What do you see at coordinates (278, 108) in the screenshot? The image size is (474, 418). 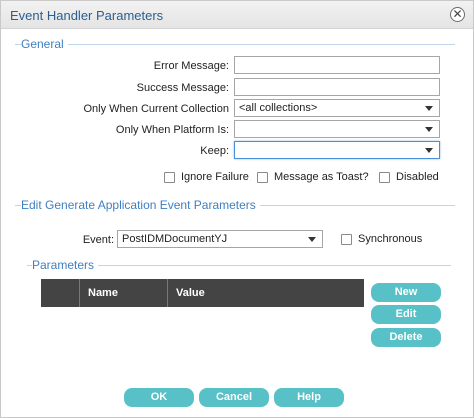 I see `collection-select-value: <all collections>` at bounding box center [278, 108].